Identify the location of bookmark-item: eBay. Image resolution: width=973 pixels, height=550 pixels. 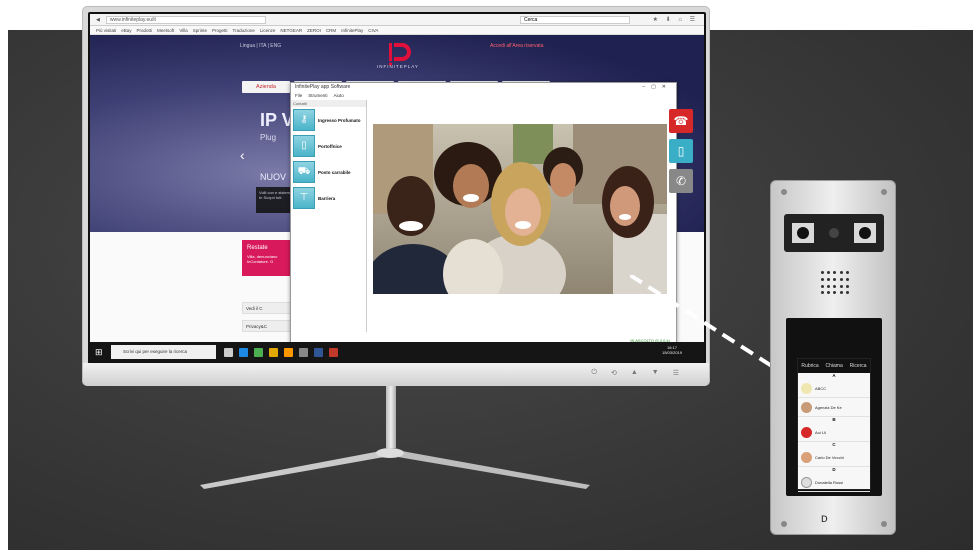
(126, 30).